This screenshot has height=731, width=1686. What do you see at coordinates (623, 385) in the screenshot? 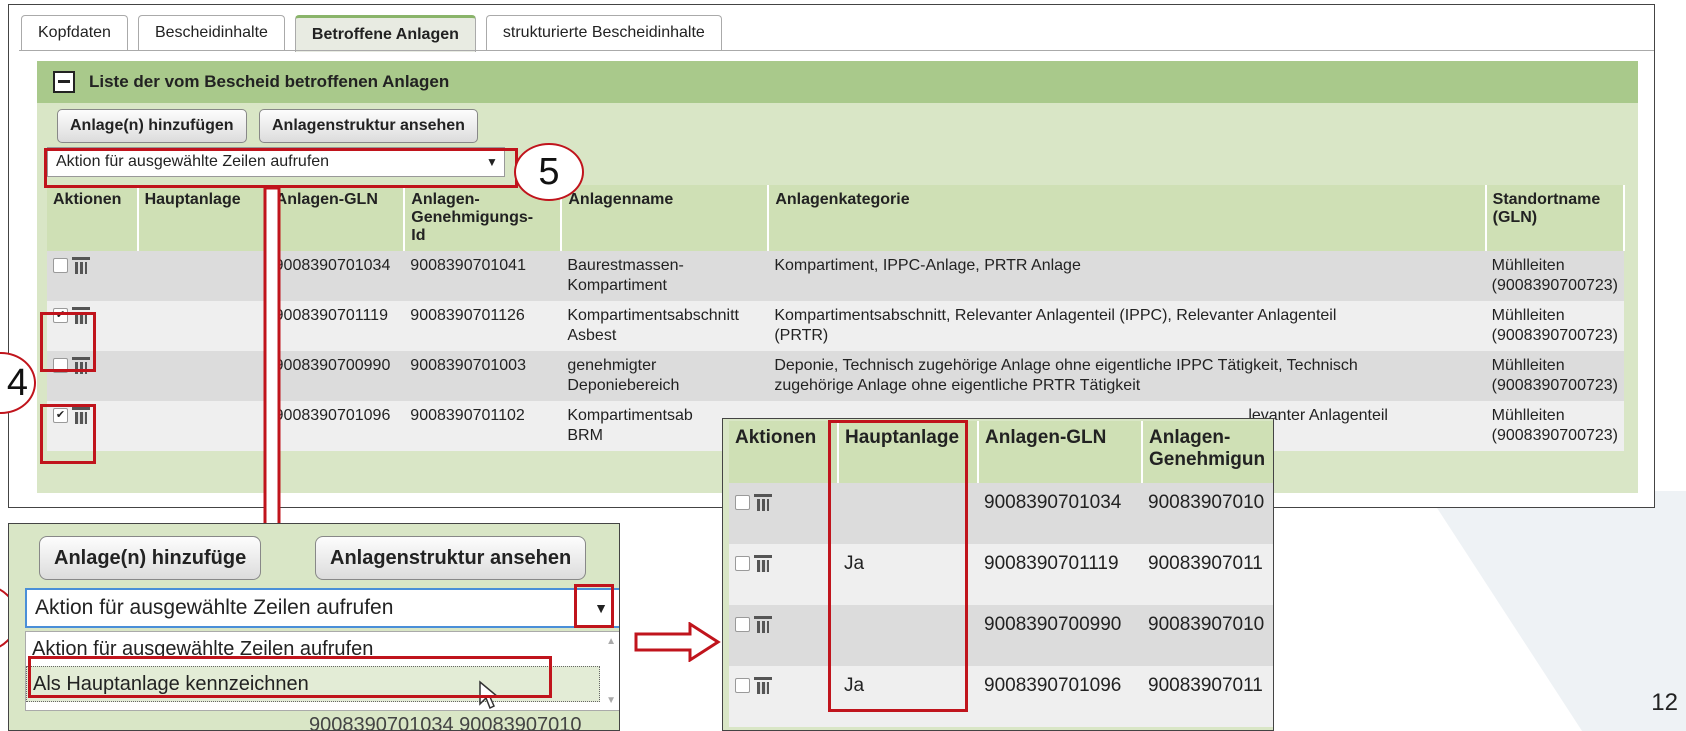
I see `name-line2: Deponiebereich` at bounding box center [623, 385].